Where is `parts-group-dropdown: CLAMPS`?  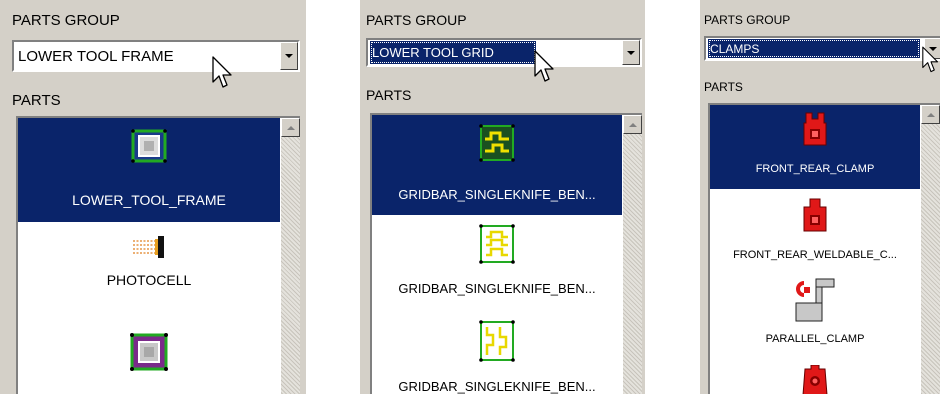
parts-group-dropdown: CLAMPS is located at coordinates (822, 48).